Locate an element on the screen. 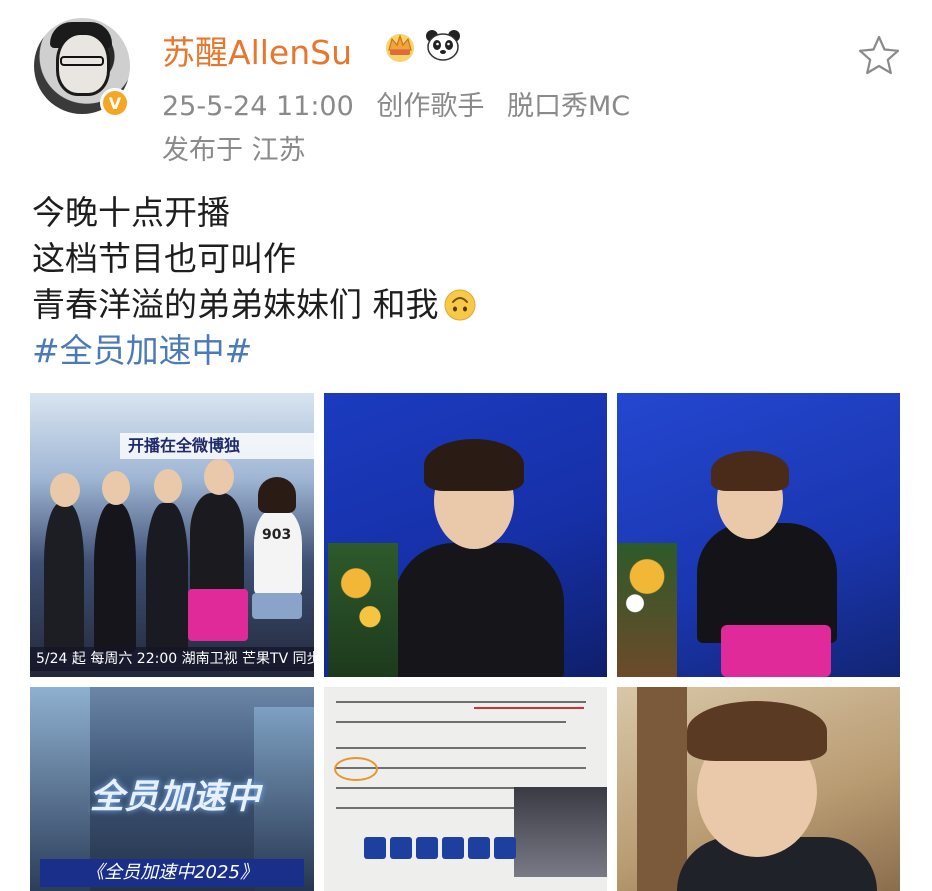 This screenshot has width=932, height=891. door-frame is located at coordinates (662, 789).